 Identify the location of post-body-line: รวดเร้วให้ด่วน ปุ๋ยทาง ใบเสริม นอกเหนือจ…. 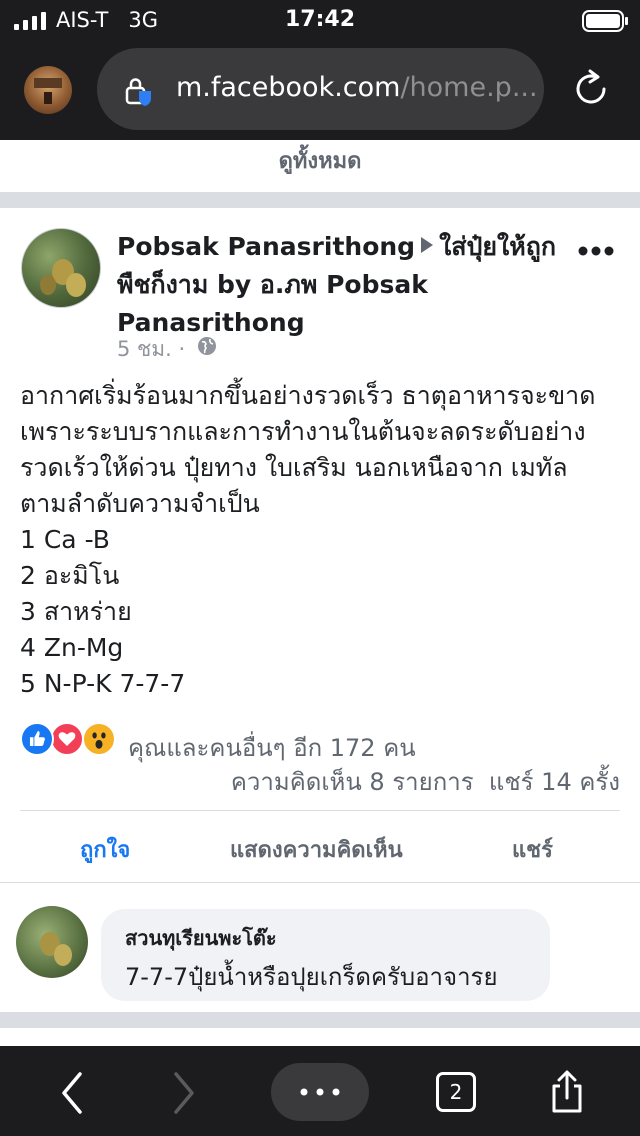
(294, 467).